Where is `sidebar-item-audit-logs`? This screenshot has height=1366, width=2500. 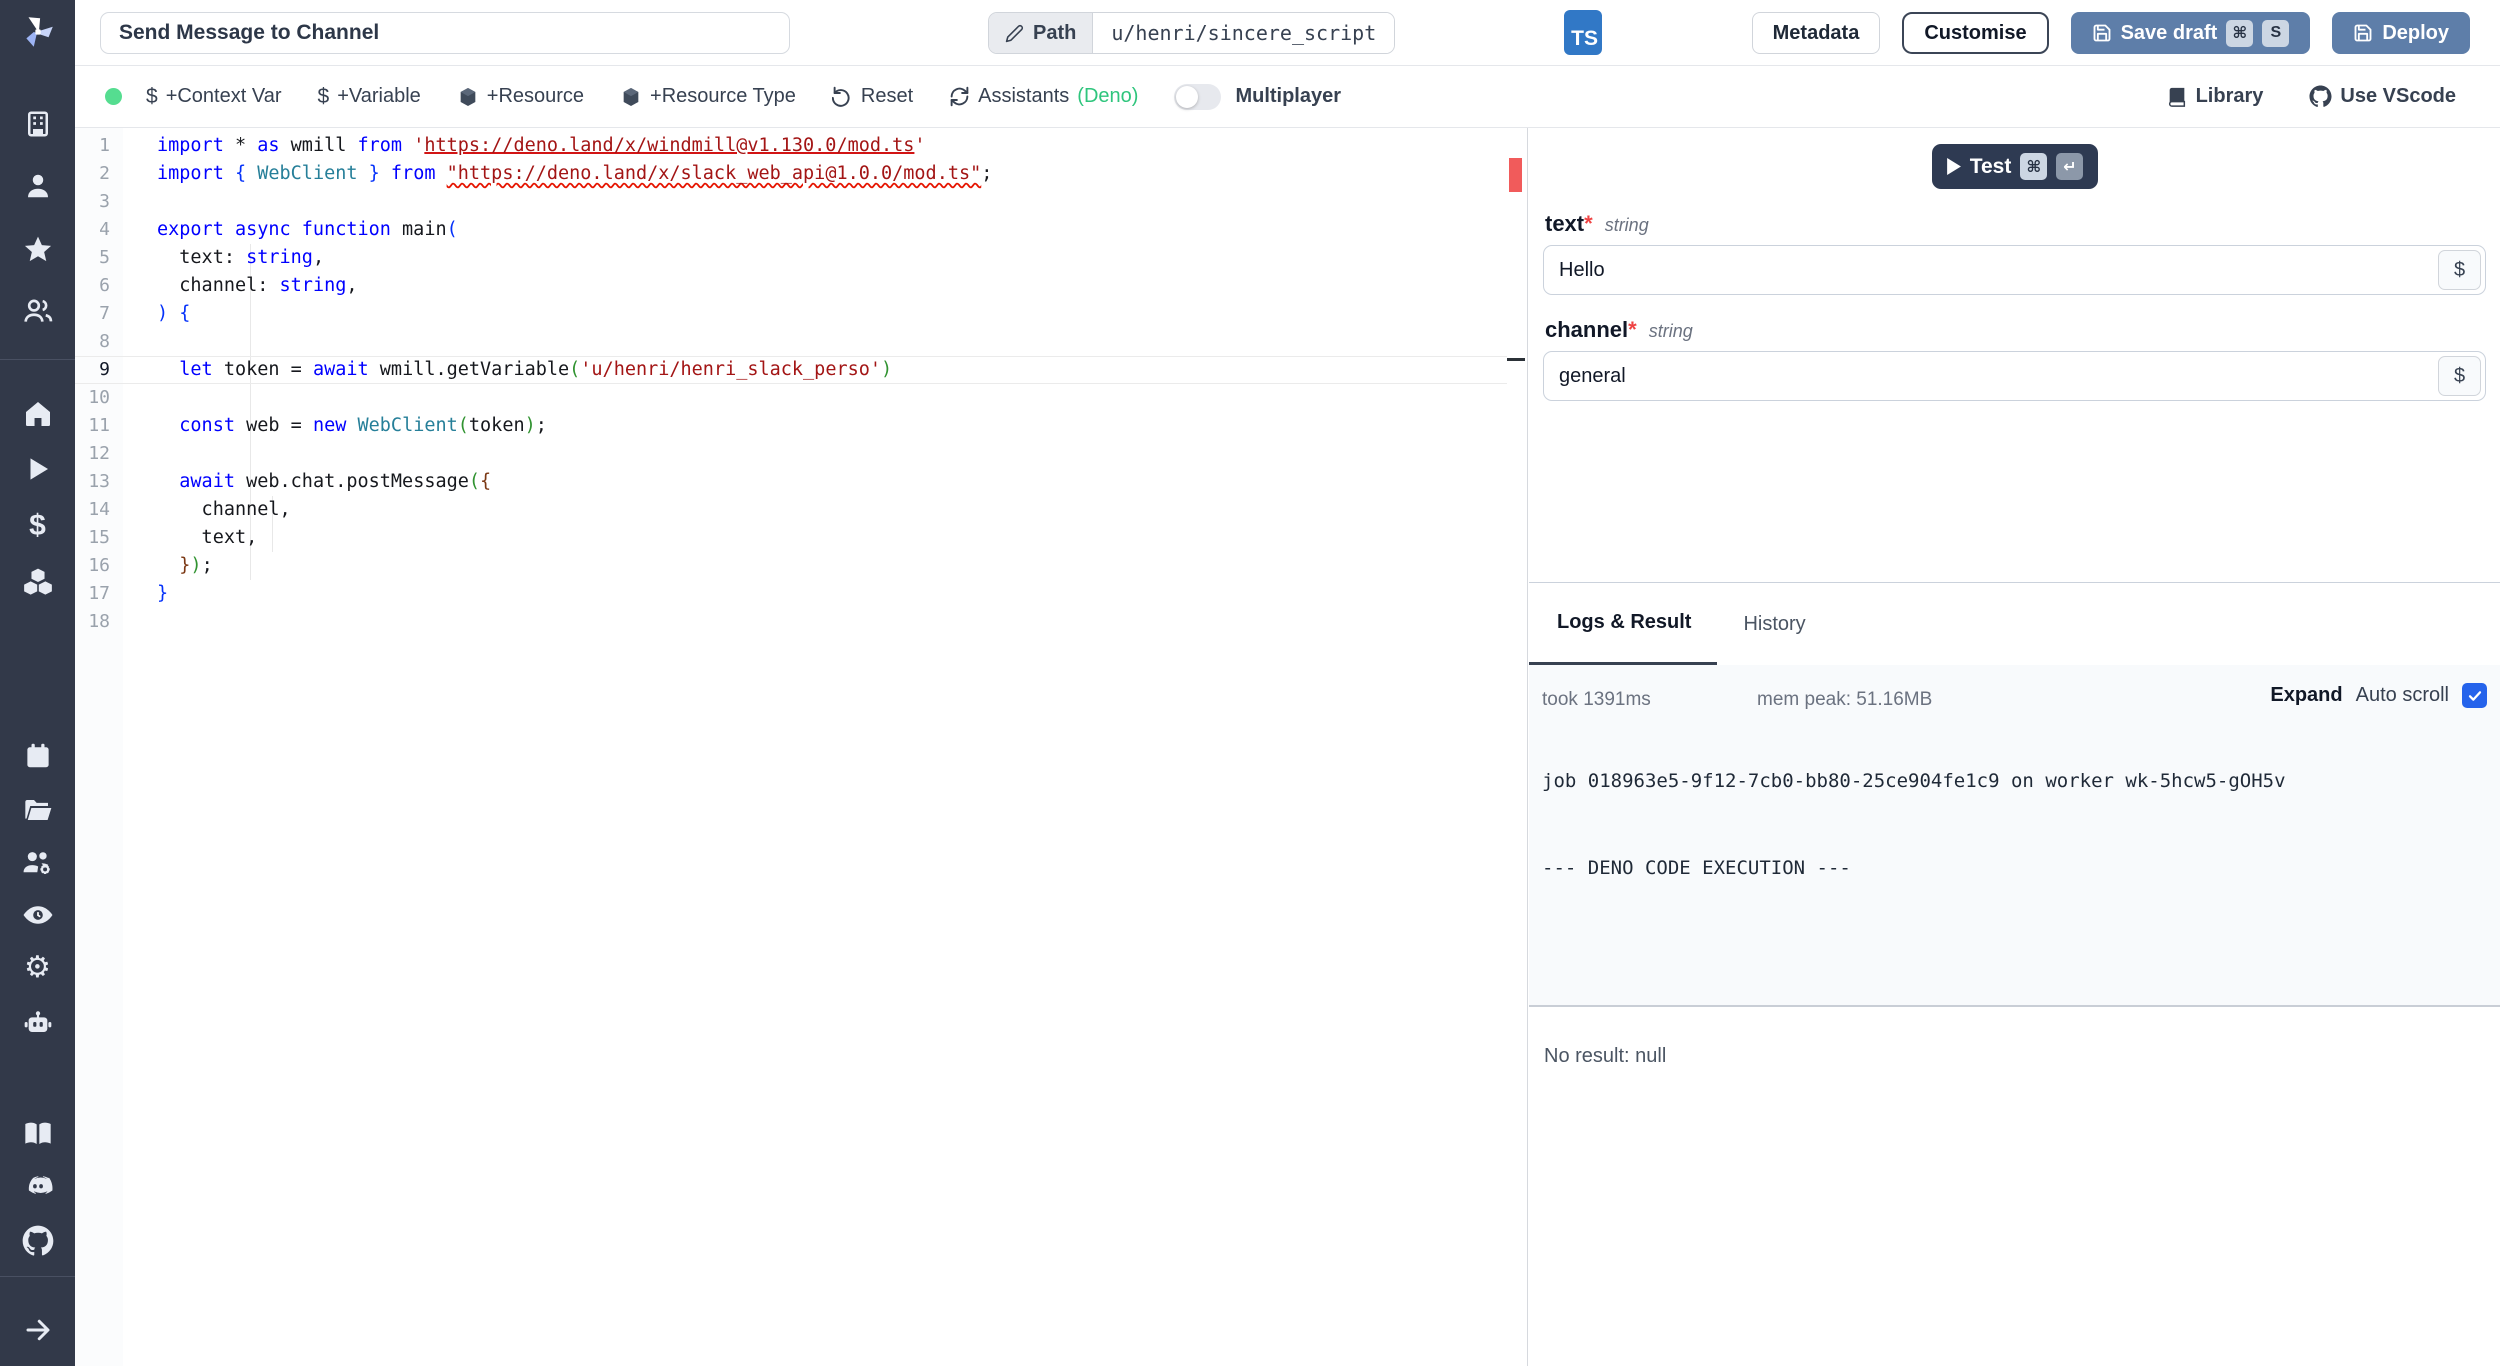
sidebar-item-audit-logs is located at coordinates (37, 915).